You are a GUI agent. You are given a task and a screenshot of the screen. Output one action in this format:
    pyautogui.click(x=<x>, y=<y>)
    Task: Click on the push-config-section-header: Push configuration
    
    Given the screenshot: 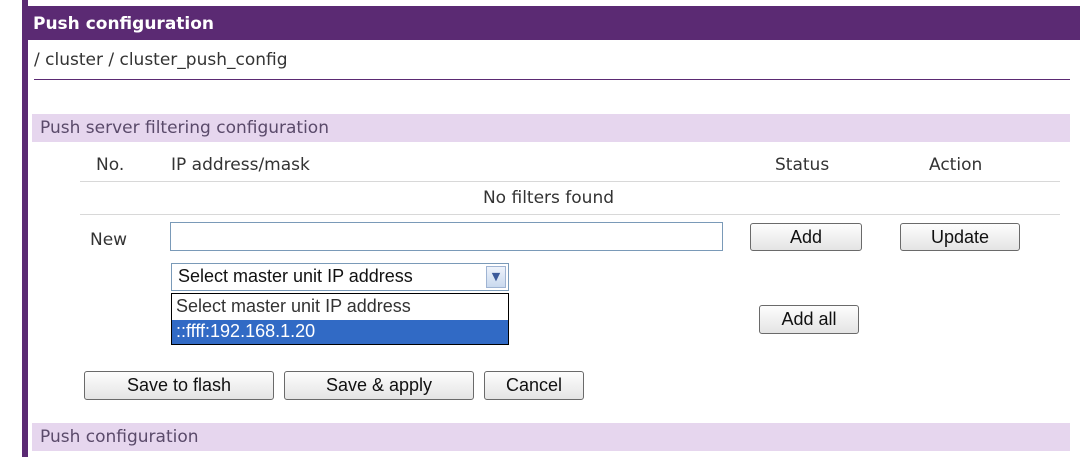 What is the action you would take?
    pyautogui.click(x=551, y=437)
    